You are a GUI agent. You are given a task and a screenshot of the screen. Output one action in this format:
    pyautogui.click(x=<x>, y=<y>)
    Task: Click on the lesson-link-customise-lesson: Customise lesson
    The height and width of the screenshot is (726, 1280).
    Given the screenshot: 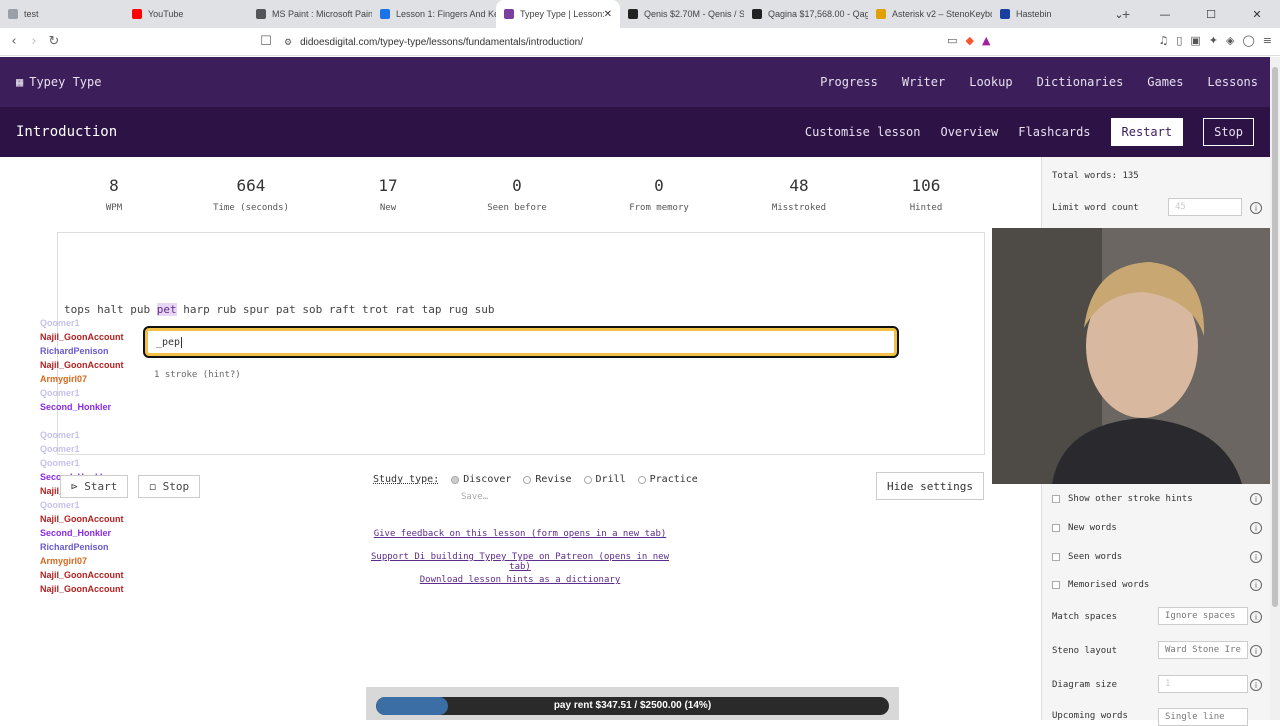 What is the action you would take?
    pyautogui.click(x=863, y=132)
    